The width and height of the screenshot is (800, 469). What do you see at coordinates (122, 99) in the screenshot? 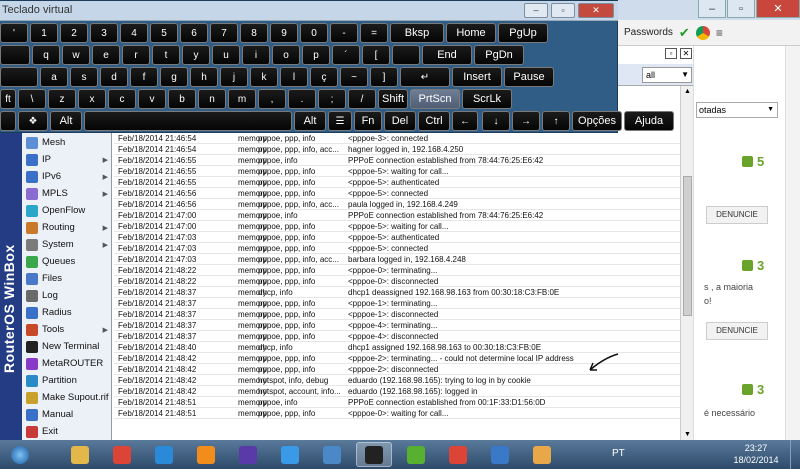
I see `key-c: c` at bounding box center [122, 99].